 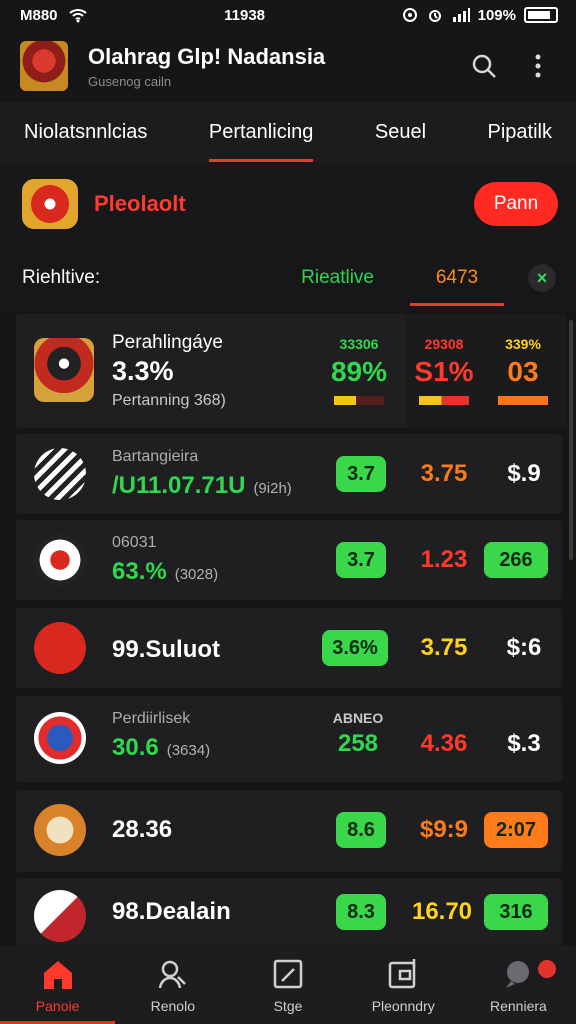 I want to click on promo-badge, so click(x=50, y=204).